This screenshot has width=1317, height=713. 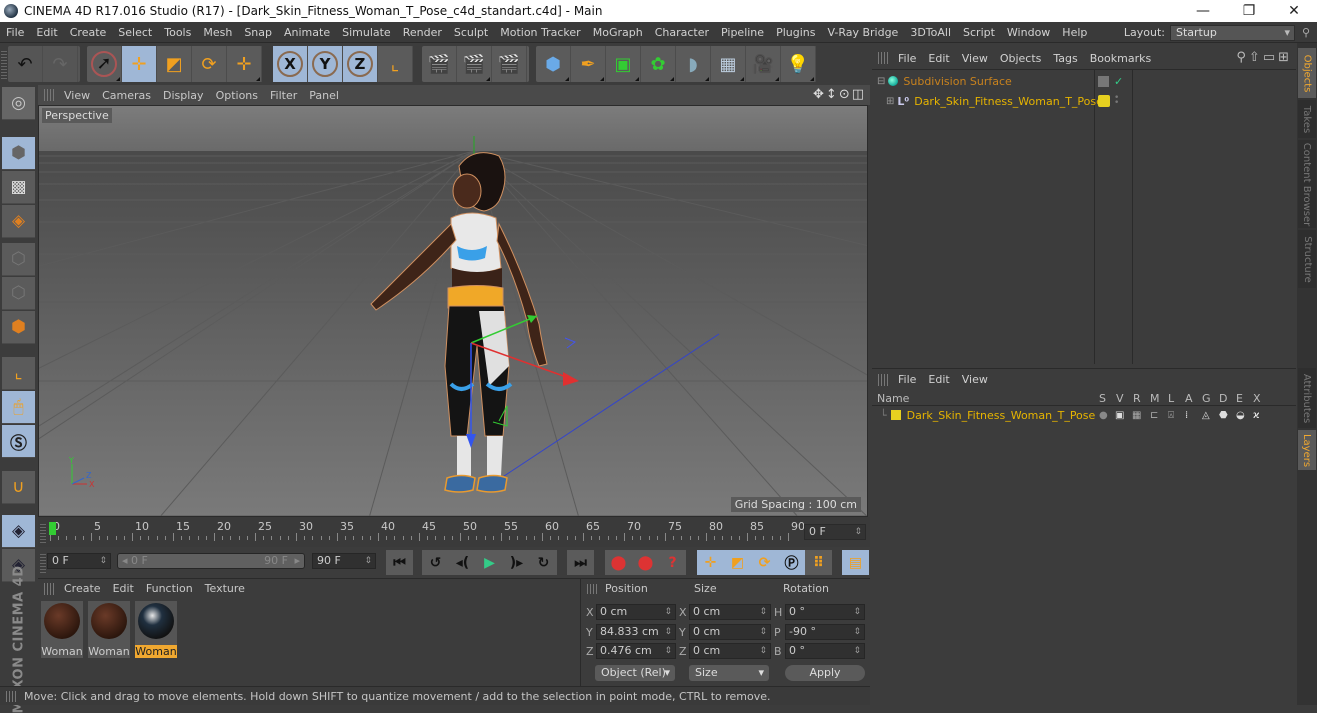 What do you see at coordinates (835, 532) in the screenshot?
I see `current-frame-field: 0 F ⇕` at bounding box center [835, 532].